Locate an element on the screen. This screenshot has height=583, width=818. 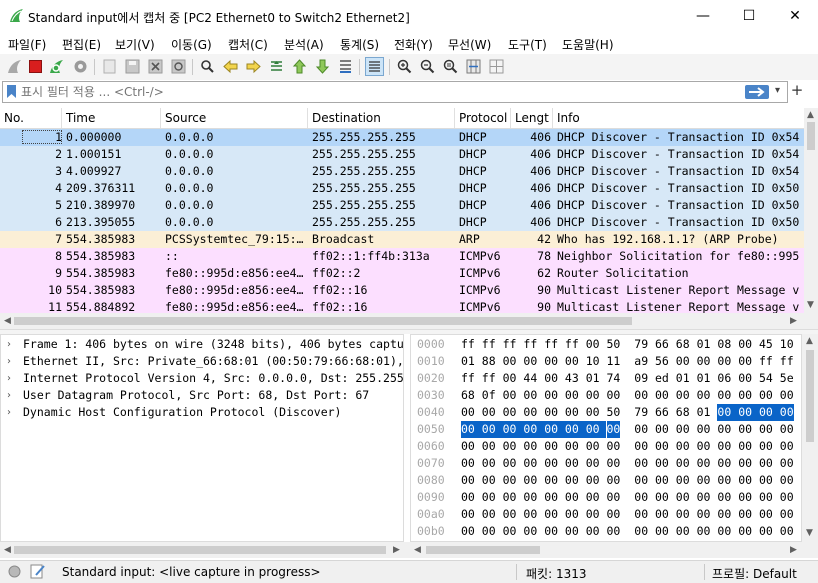
scroll-down-icon: ▼ is located at coordinates (809, 533).